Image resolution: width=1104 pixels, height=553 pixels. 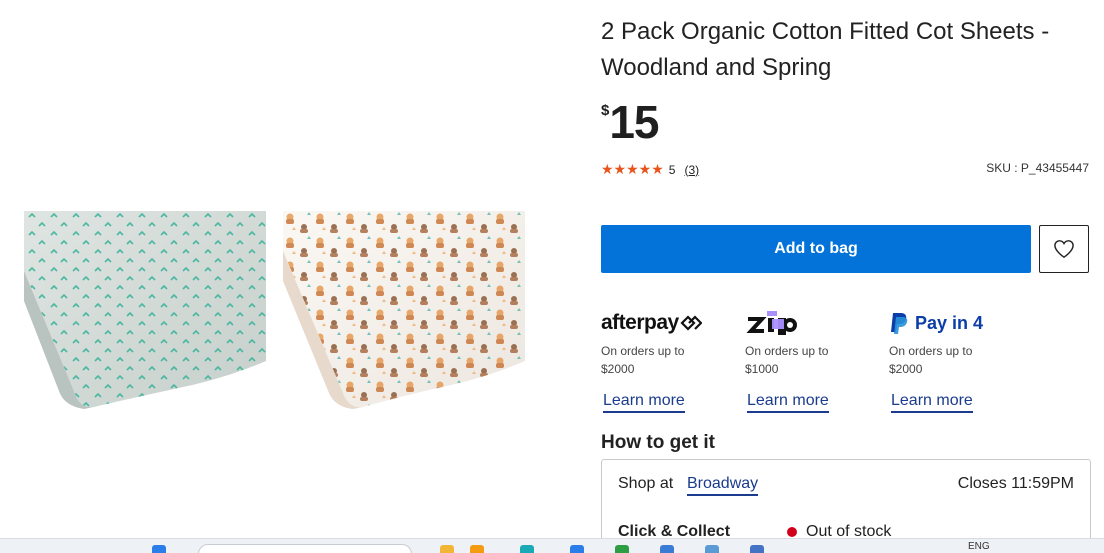 I want to click on heart-icon, so click(x=1064, y=249).